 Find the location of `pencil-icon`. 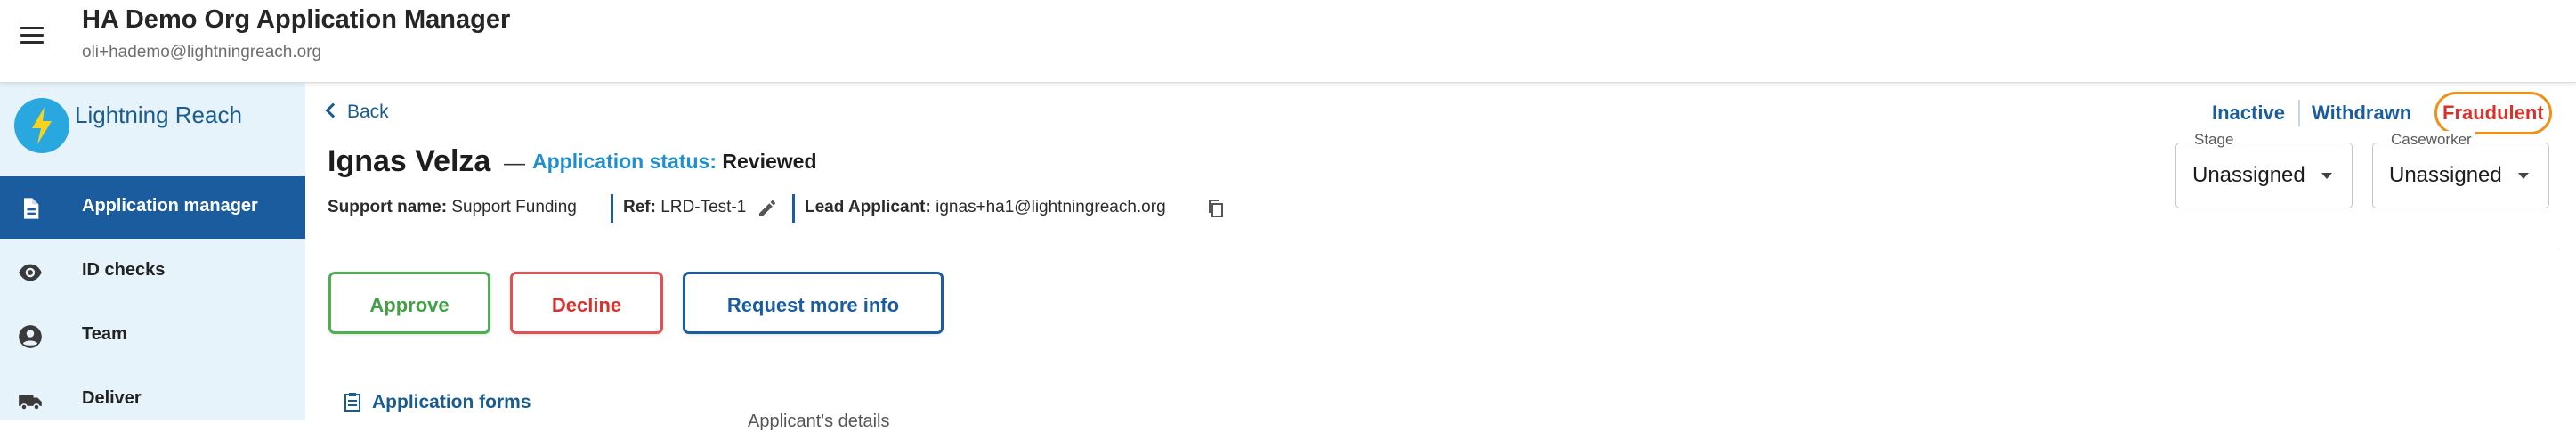

pencil-icon is located at coordinates (768, 208).